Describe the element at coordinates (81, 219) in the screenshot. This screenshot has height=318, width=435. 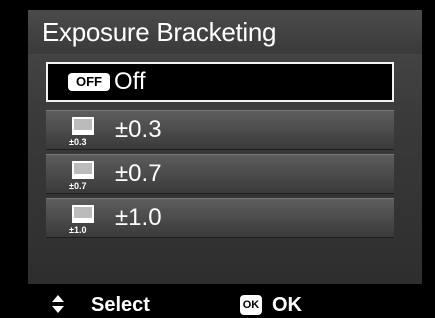
I see `bracket-1-0-icon: ±1.0` at that location.